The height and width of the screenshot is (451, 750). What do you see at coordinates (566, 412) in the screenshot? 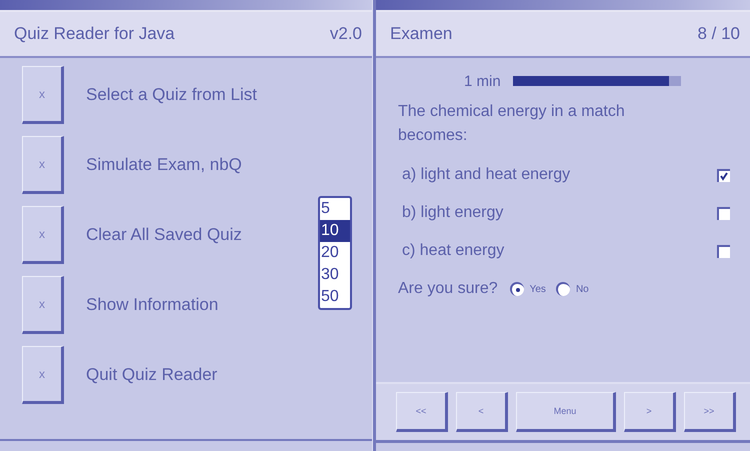
I see `nav-button: Menu` at bounding box center [566, 412].